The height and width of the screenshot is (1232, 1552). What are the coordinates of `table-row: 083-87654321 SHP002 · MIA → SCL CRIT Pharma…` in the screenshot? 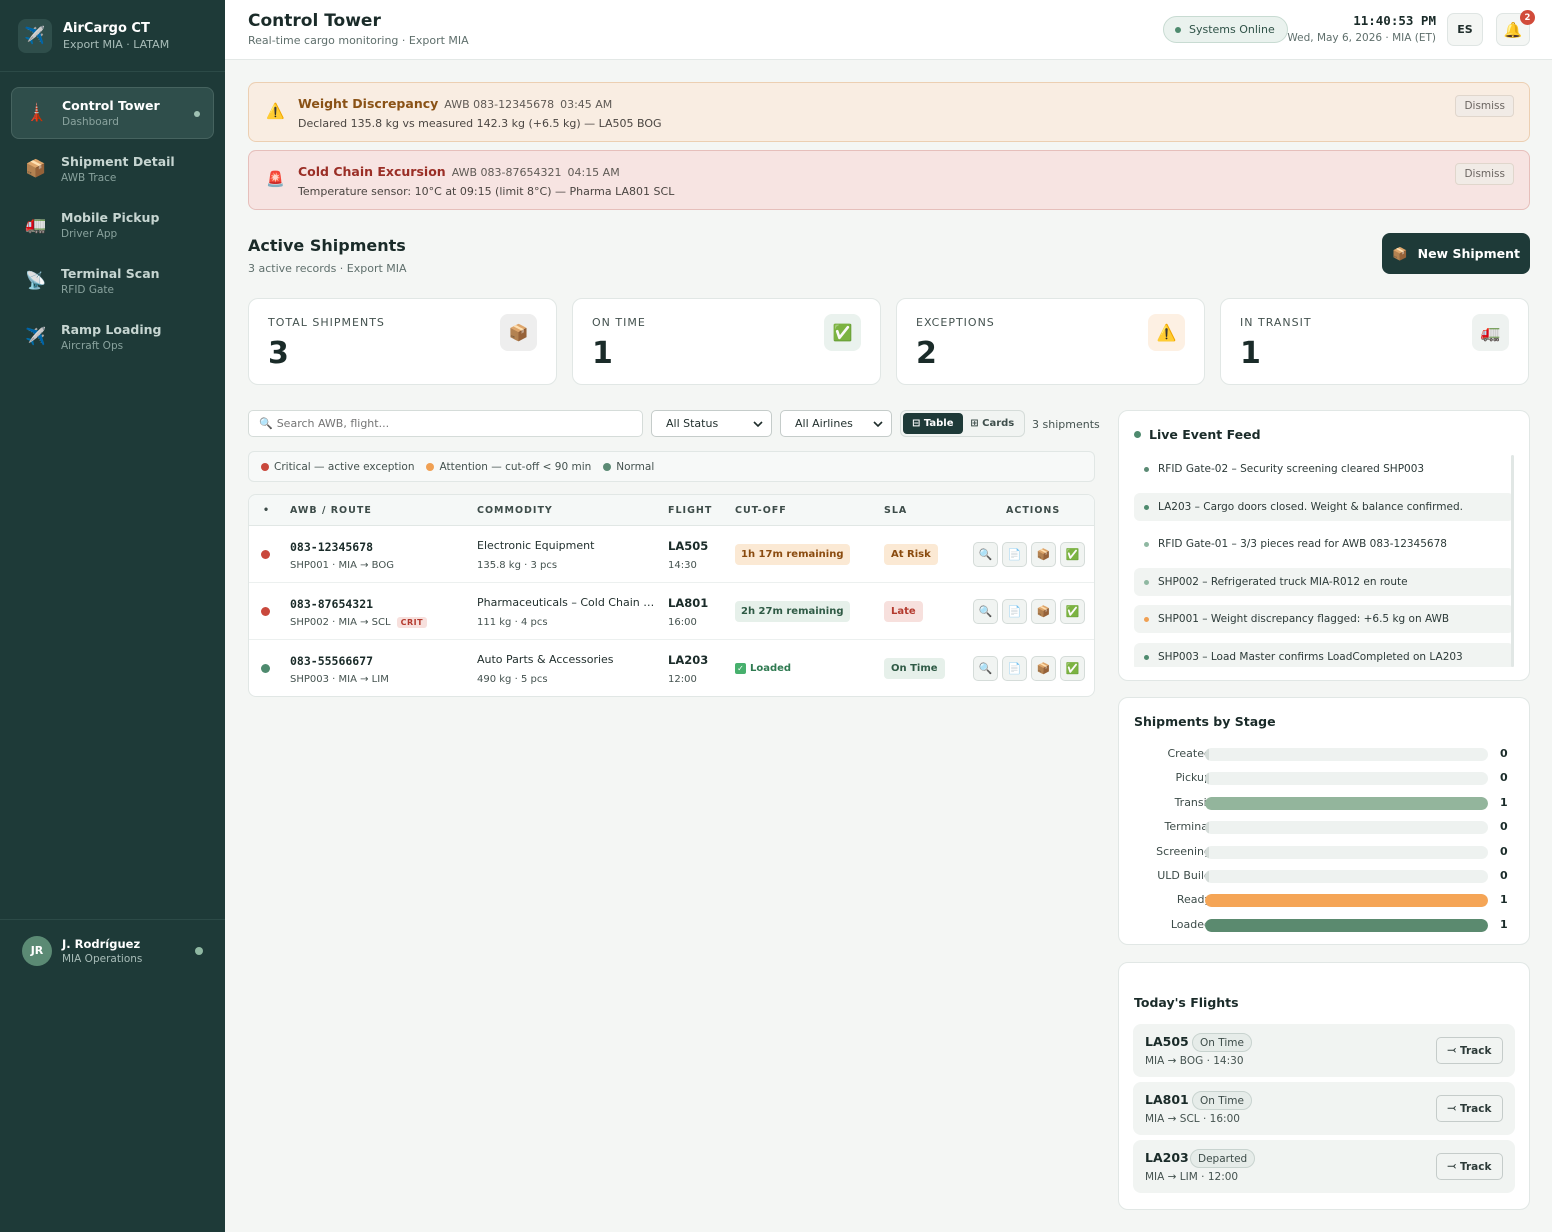 It's located at (671, 611).